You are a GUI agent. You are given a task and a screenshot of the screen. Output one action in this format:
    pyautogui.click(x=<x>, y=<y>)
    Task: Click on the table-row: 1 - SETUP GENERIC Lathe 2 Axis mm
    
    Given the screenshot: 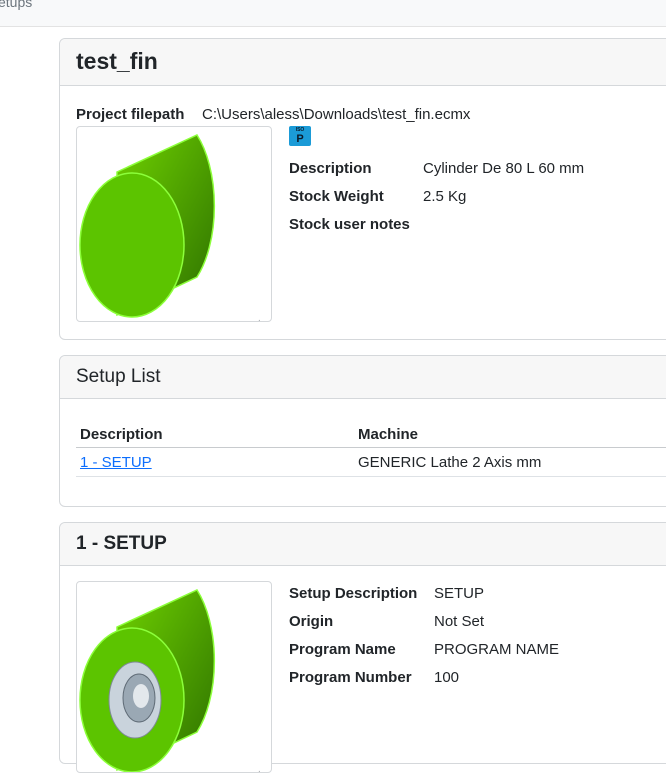 What is the action you would take?
    pyautogui.click(x=371, y=462)
    